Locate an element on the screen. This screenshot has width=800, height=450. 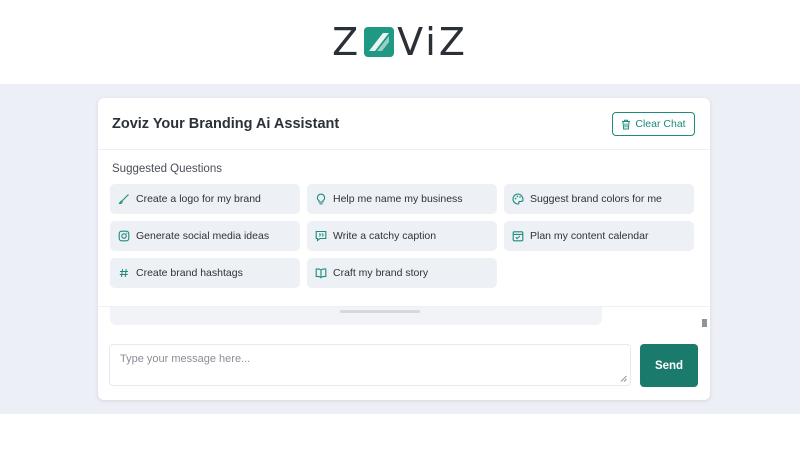
logo-letters-rest: ViZ is located at coordinates (432, 42).